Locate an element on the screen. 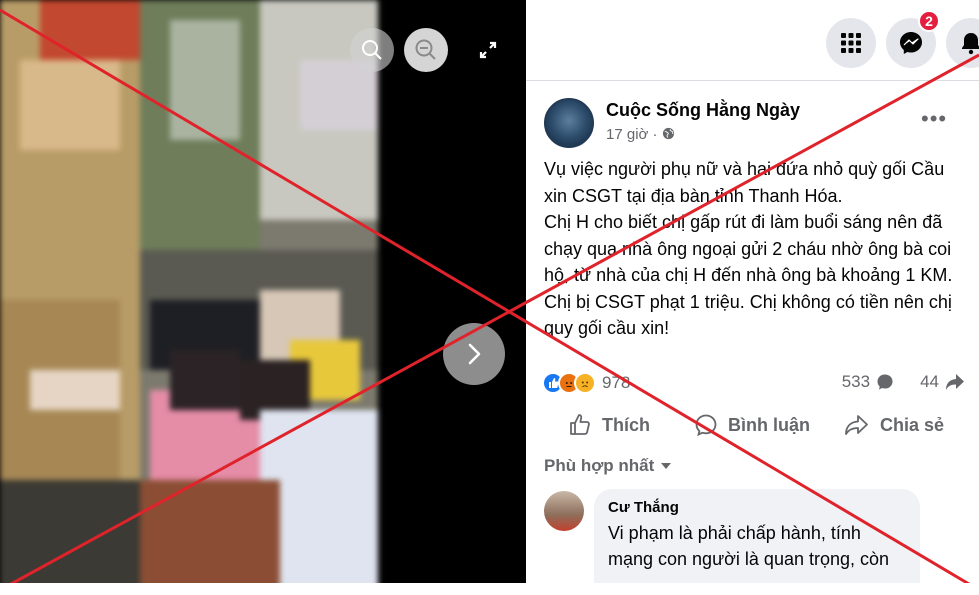 This screenshot has height=595, width=979. share-count-icon is located at coordinates (955, 382).